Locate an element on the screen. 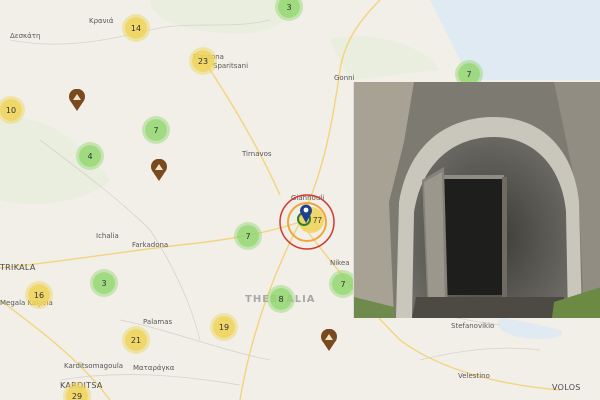 This screenshot has width=600, height=400. place-label: Κρανιά is located at coordinates (101, 21).